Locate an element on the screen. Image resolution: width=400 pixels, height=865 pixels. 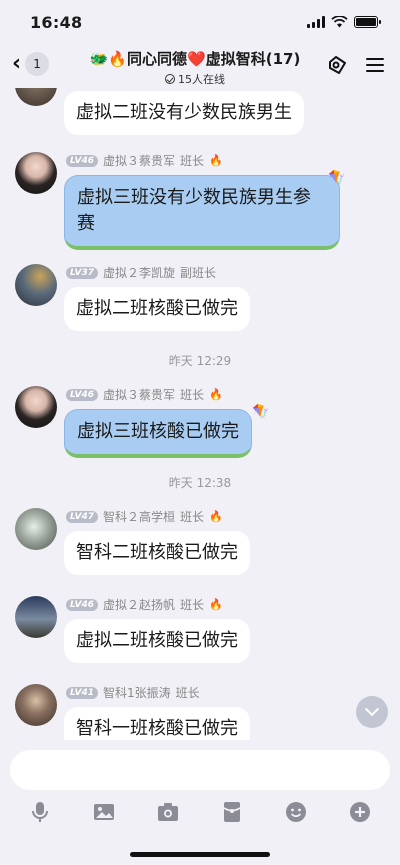
microphone-icon is located at coordinates (40, 812).